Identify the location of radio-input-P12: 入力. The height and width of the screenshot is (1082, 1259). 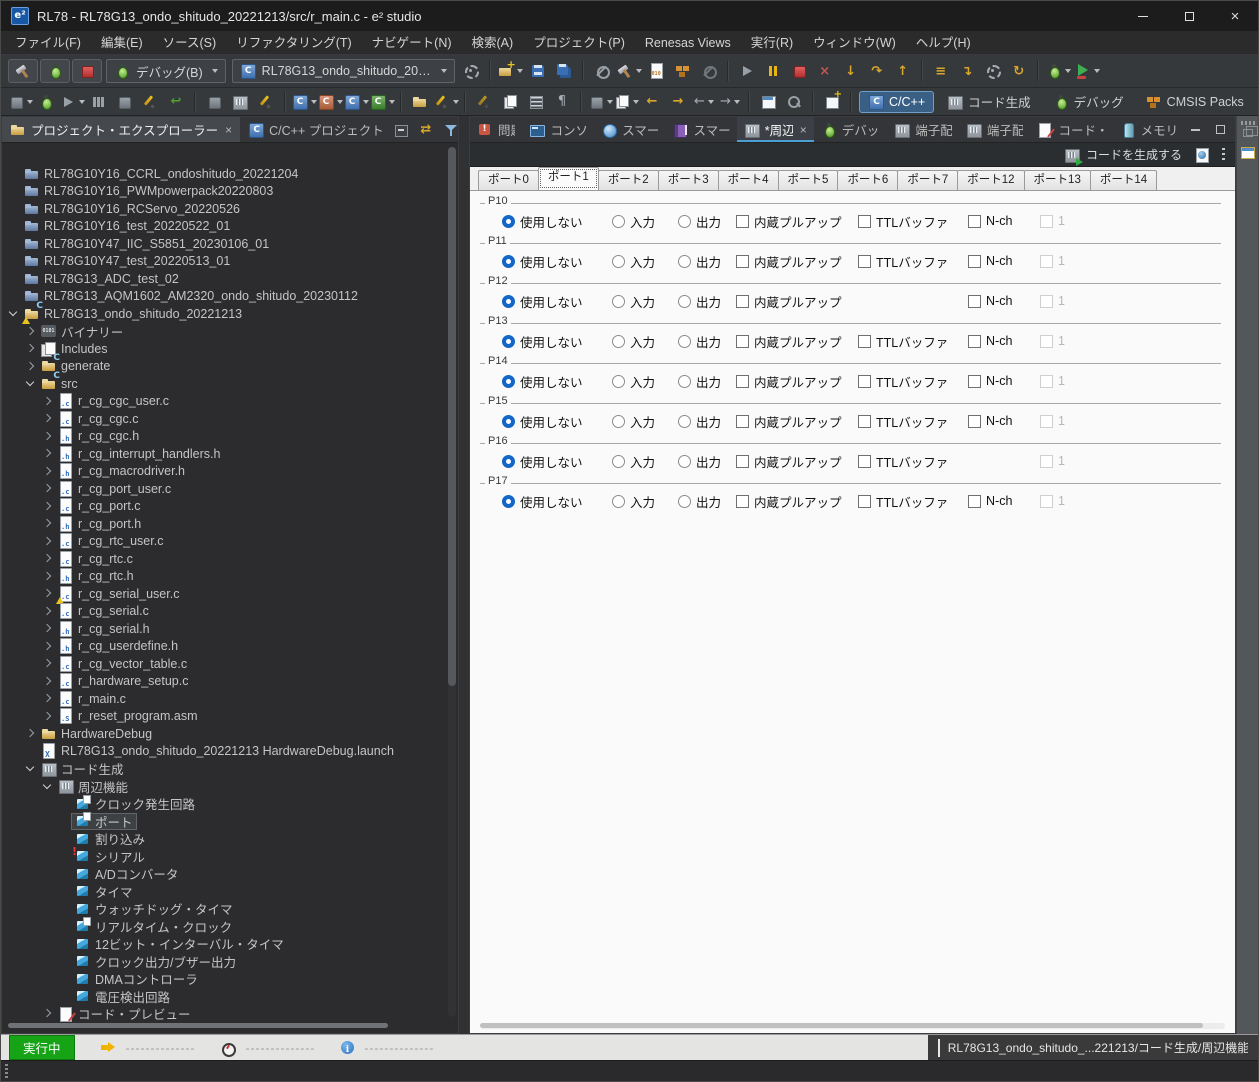
(633, 301).